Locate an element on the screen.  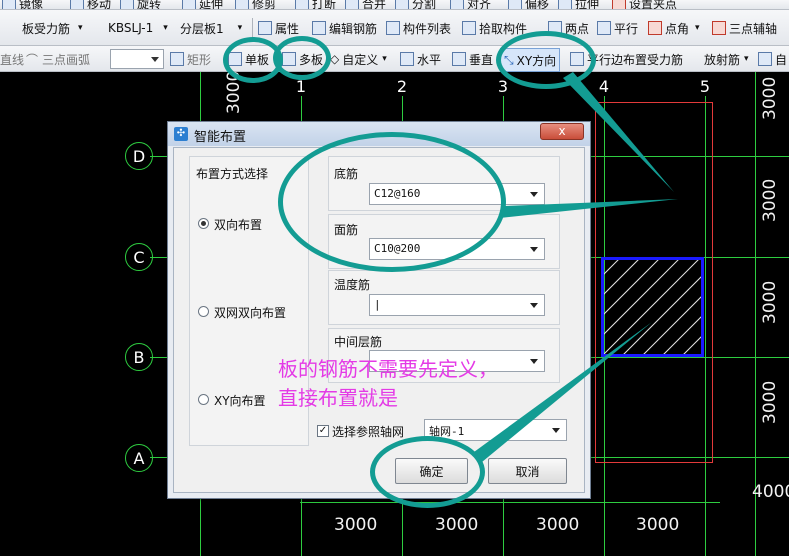
arrow-to-xy-direction is located at coordinates (618, 132).